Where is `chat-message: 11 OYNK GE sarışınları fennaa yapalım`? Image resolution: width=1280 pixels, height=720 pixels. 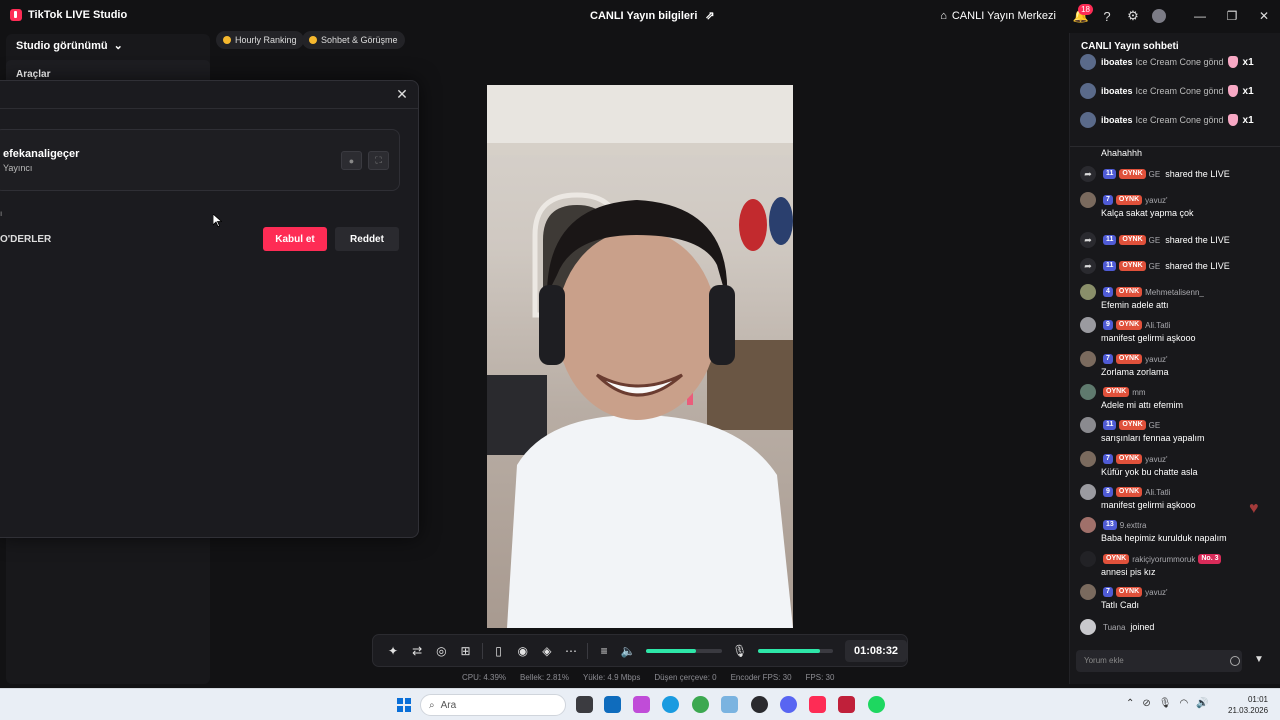 chat-message: 11 OYNK GE sarışınları fennaa yapalım is located at coordinates (1178, 430).